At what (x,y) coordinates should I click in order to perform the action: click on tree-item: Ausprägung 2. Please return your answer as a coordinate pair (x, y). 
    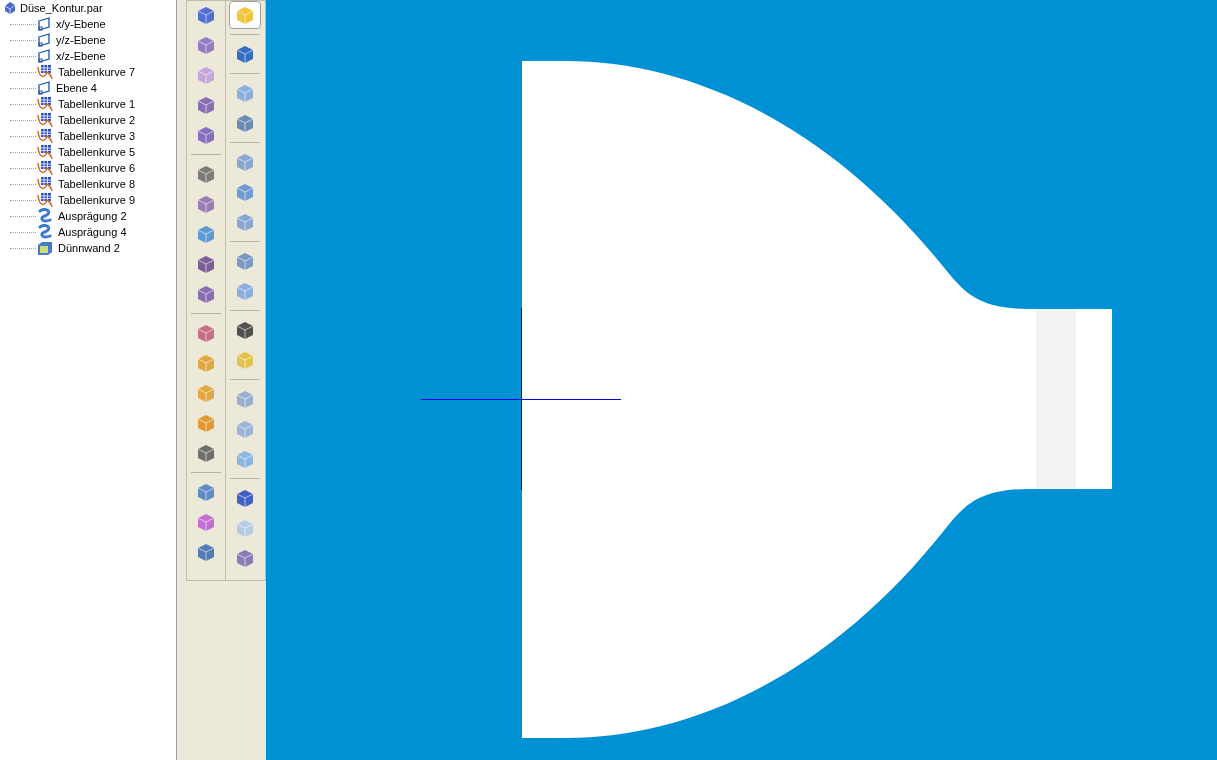
    Looking at the image, I should click on (81, 216).